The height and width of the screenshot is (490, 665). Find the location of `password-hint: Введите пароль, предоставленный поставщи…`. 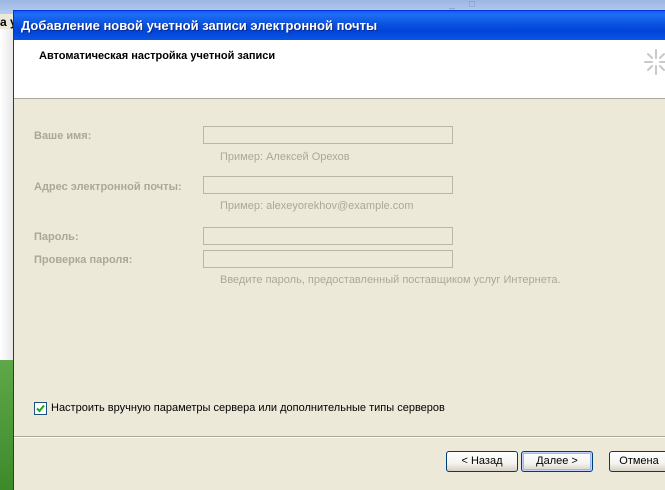

password-hint: Введите пароль, предоставленный поставщи… is located at coordinates (390, 280).